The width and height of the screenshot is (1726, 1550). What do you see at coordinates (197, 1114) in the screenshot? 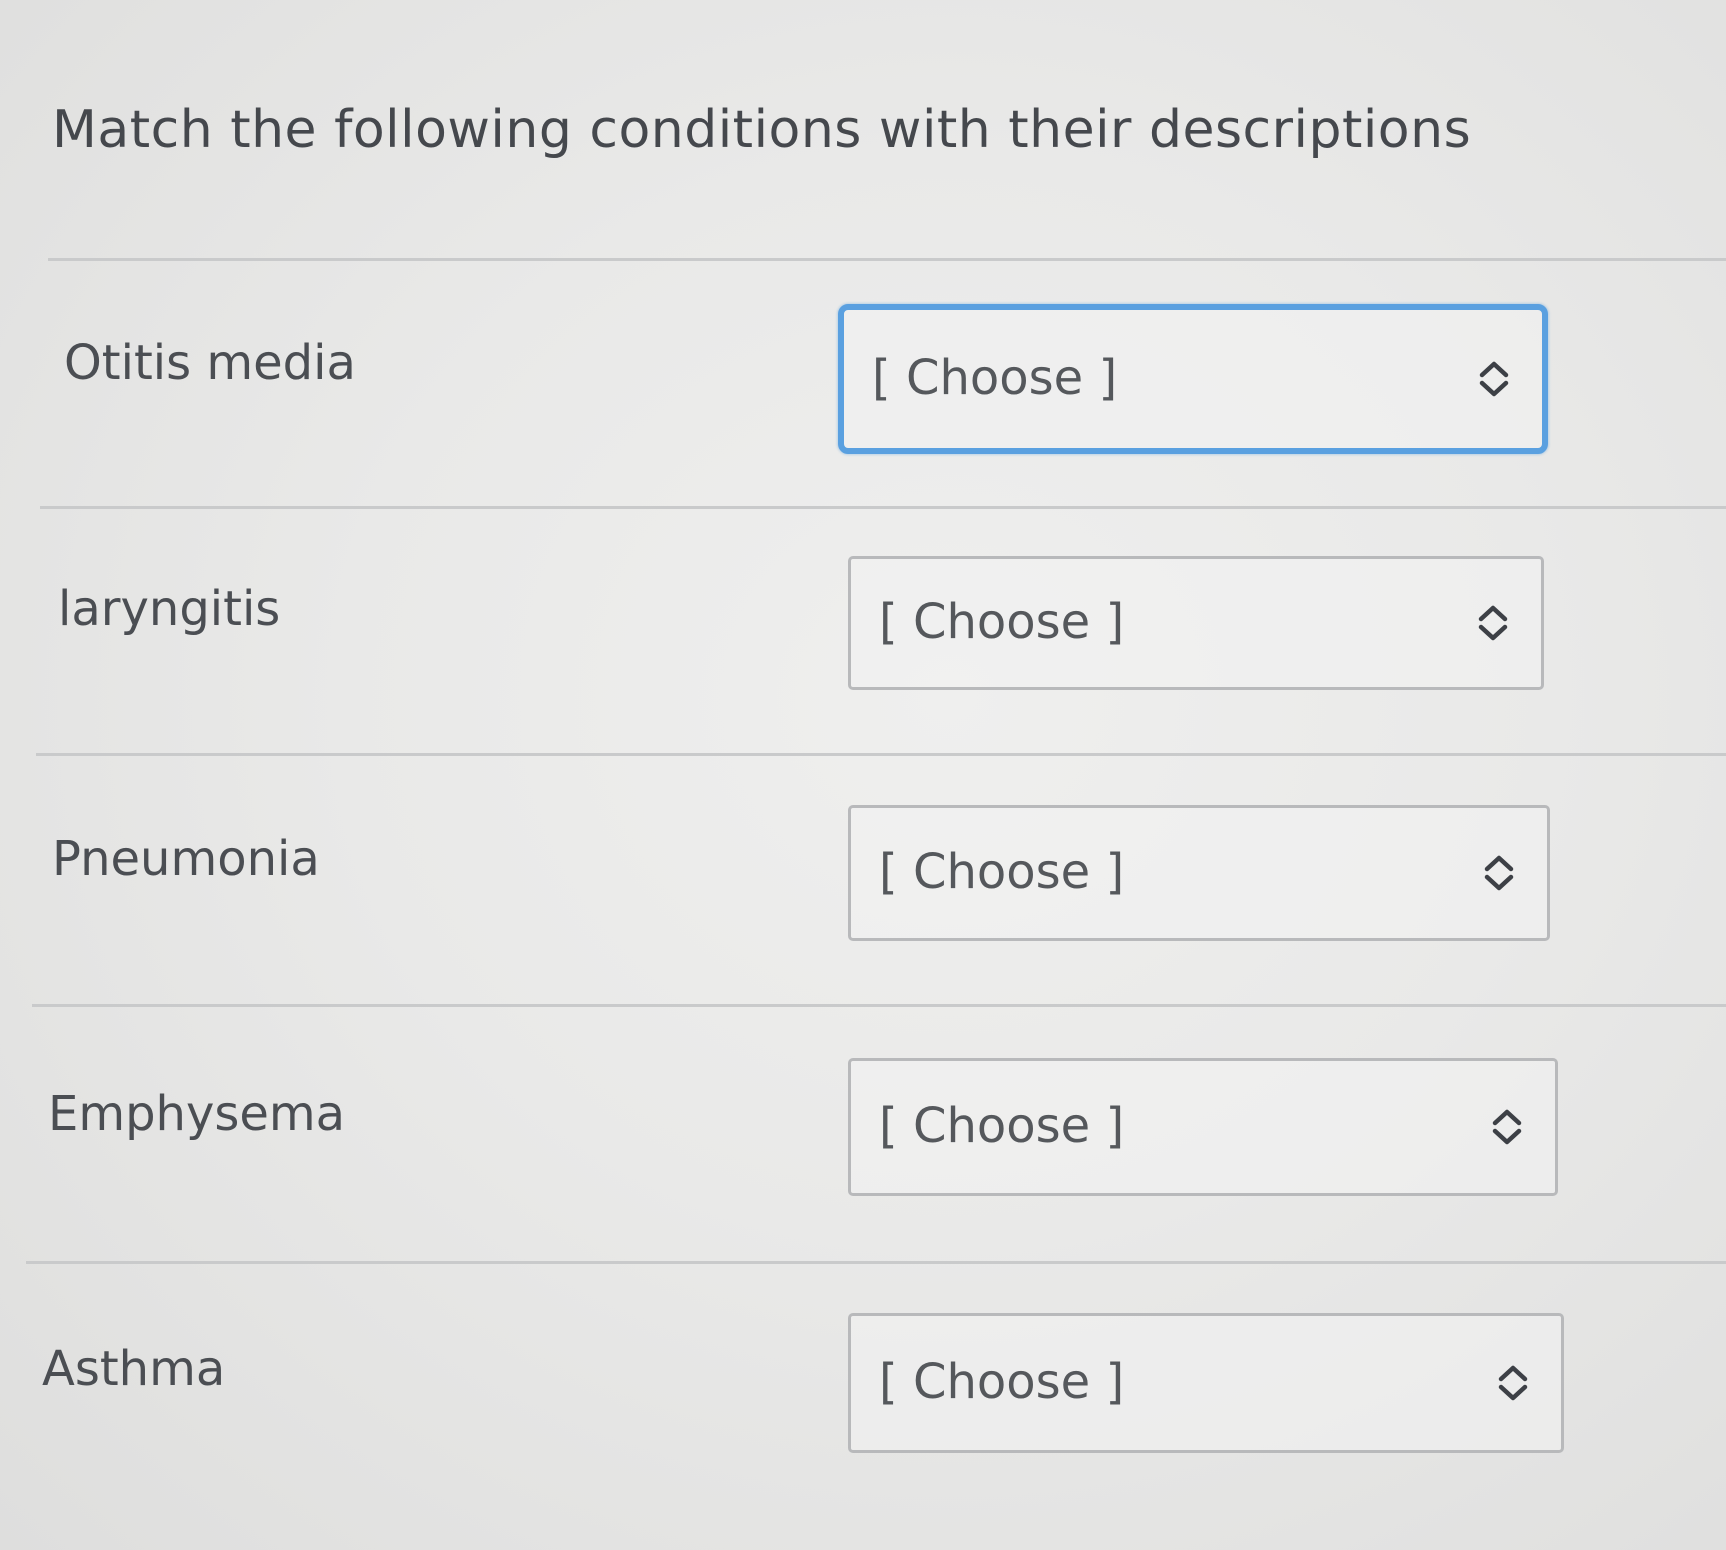
I see `condition-label: Emphysema` at bounding box center [197, 1114].